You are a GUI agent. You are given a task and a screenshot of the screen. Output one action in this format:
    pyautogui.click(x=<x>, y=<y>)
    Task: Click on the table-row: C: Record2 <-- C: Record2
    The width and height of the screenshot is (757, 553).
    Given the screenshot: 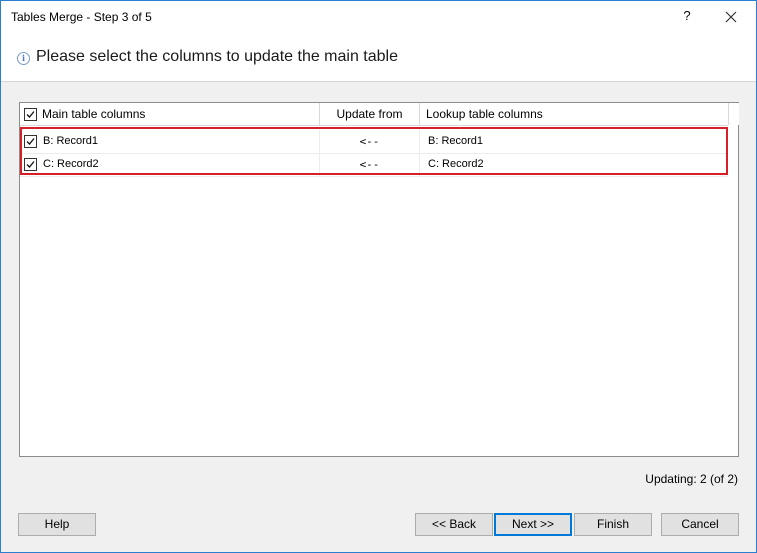 What is the action you would take?
    pyautogui.click(x=374, y=165)
    